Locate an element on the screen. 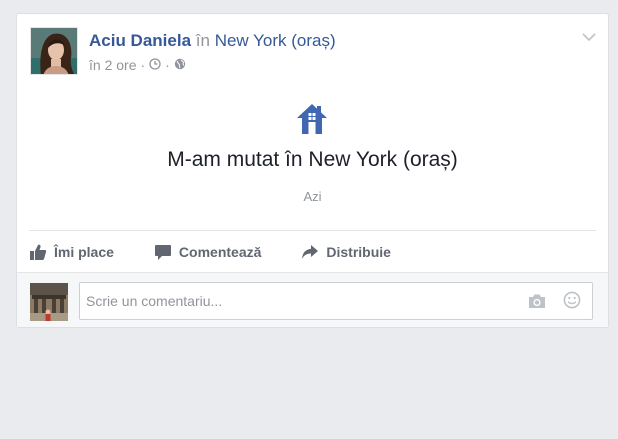 The height and width of the screenshot is (439, 618). post-headline: Aciu Daniela în New York (oraș) is located at coordinates (212, 41).